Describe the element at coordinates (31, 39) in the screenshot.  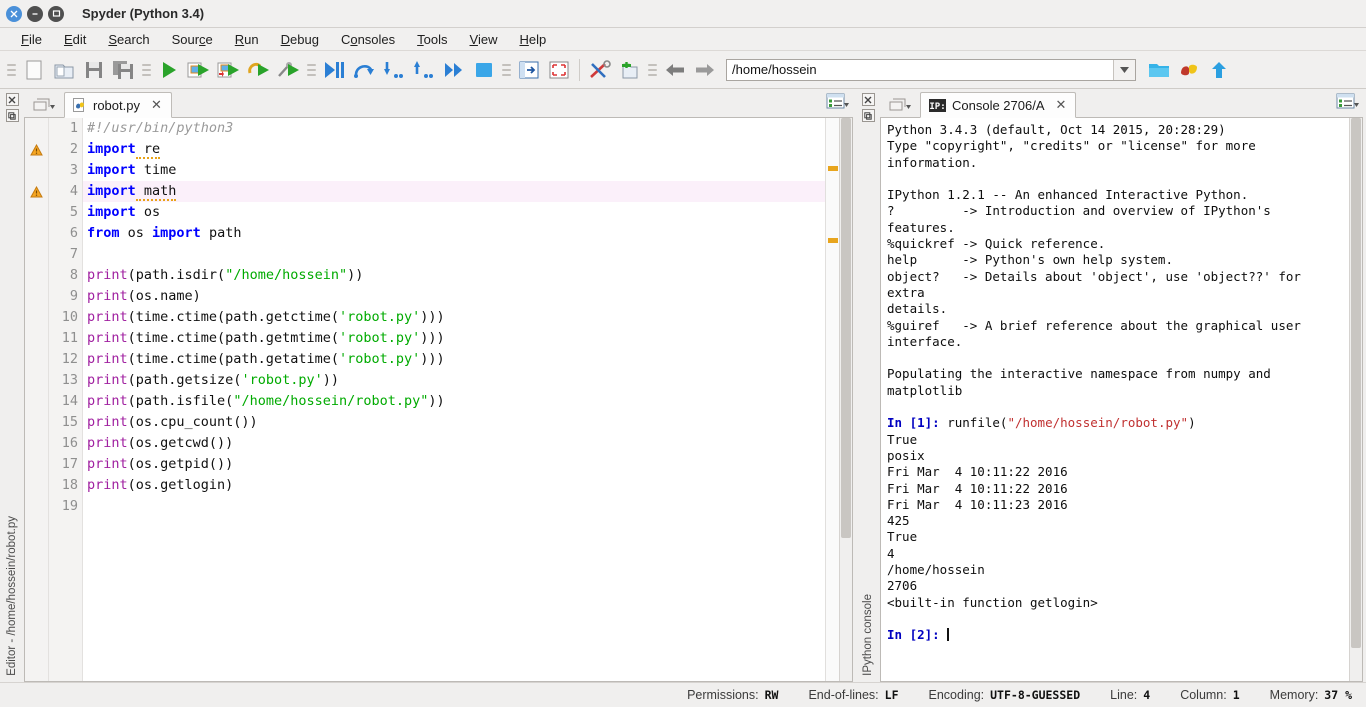
I see `menu-file: File` at that location.